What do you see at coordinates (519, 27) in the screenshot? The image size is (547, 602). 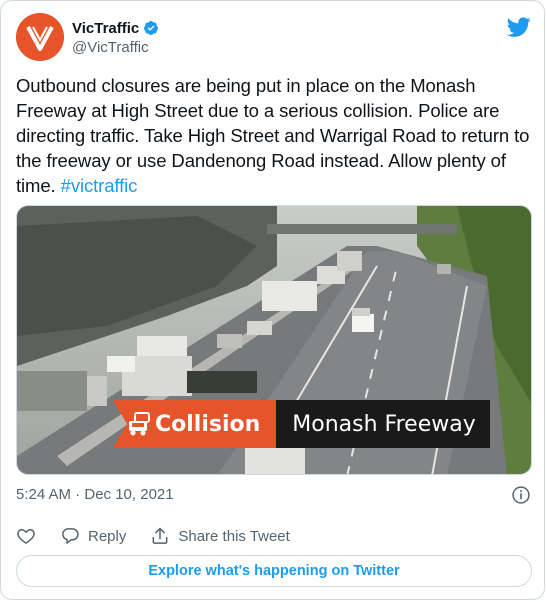 I see `twitter-bird-icon` at bounding box center [519, 27].